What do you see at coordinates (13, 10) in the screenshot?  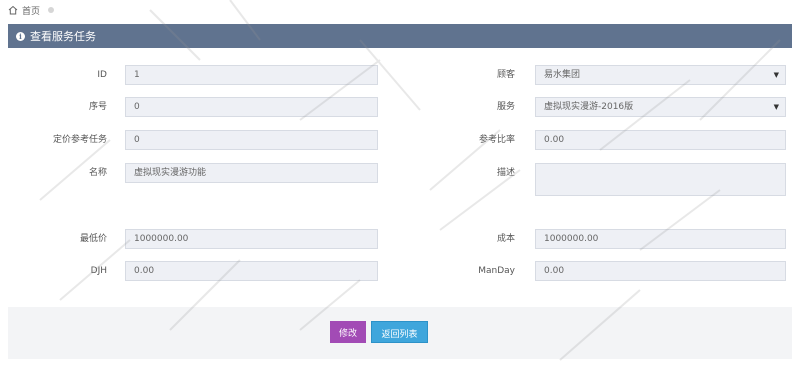 I see `home-icon` at bounding box center [13, 10].